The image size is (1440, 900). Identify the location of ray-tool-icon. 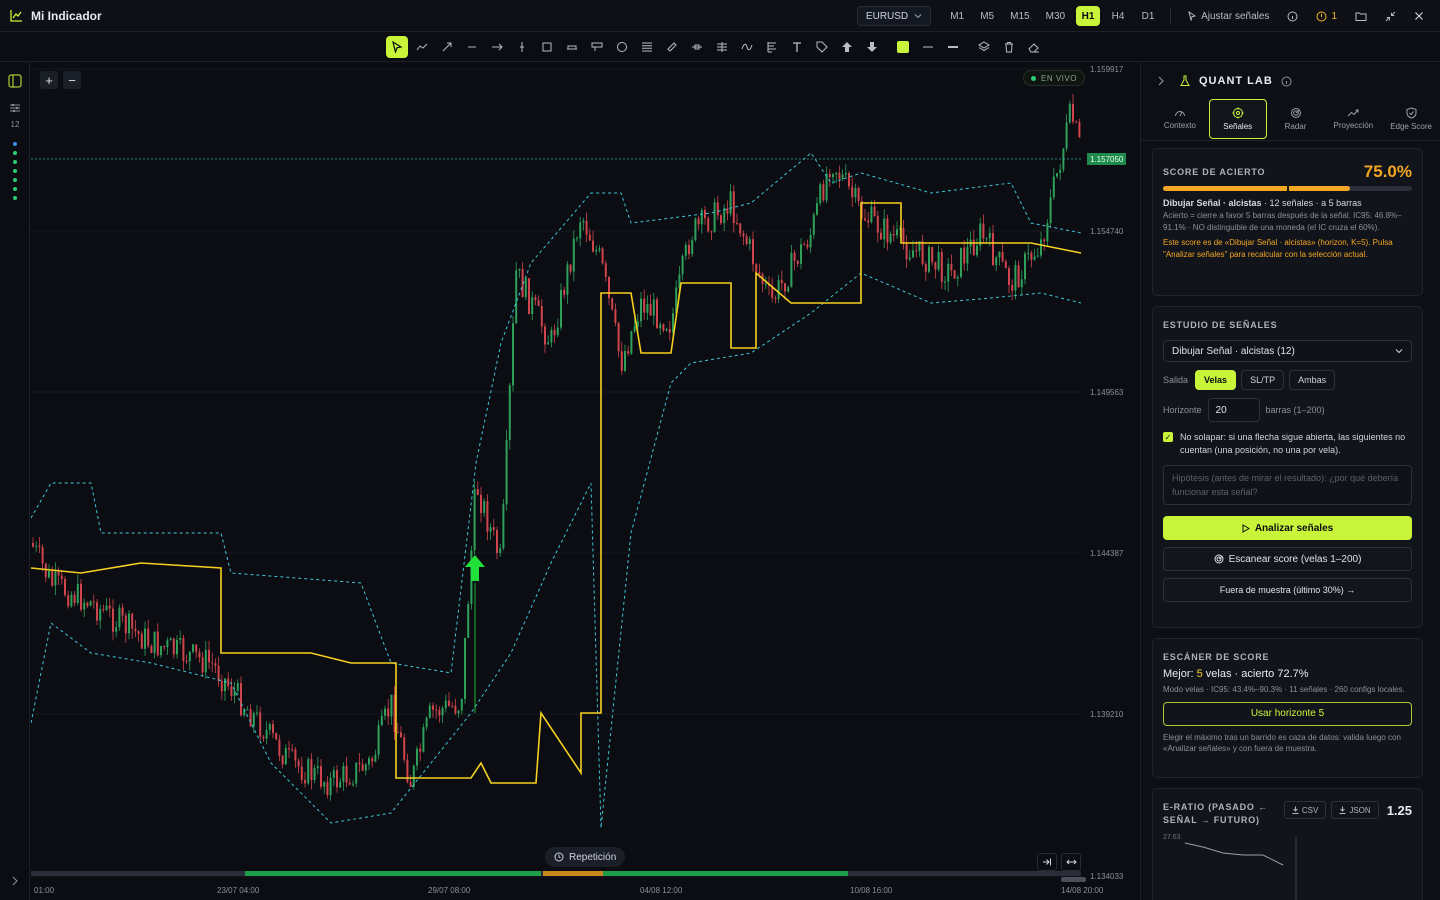
(497, 47).